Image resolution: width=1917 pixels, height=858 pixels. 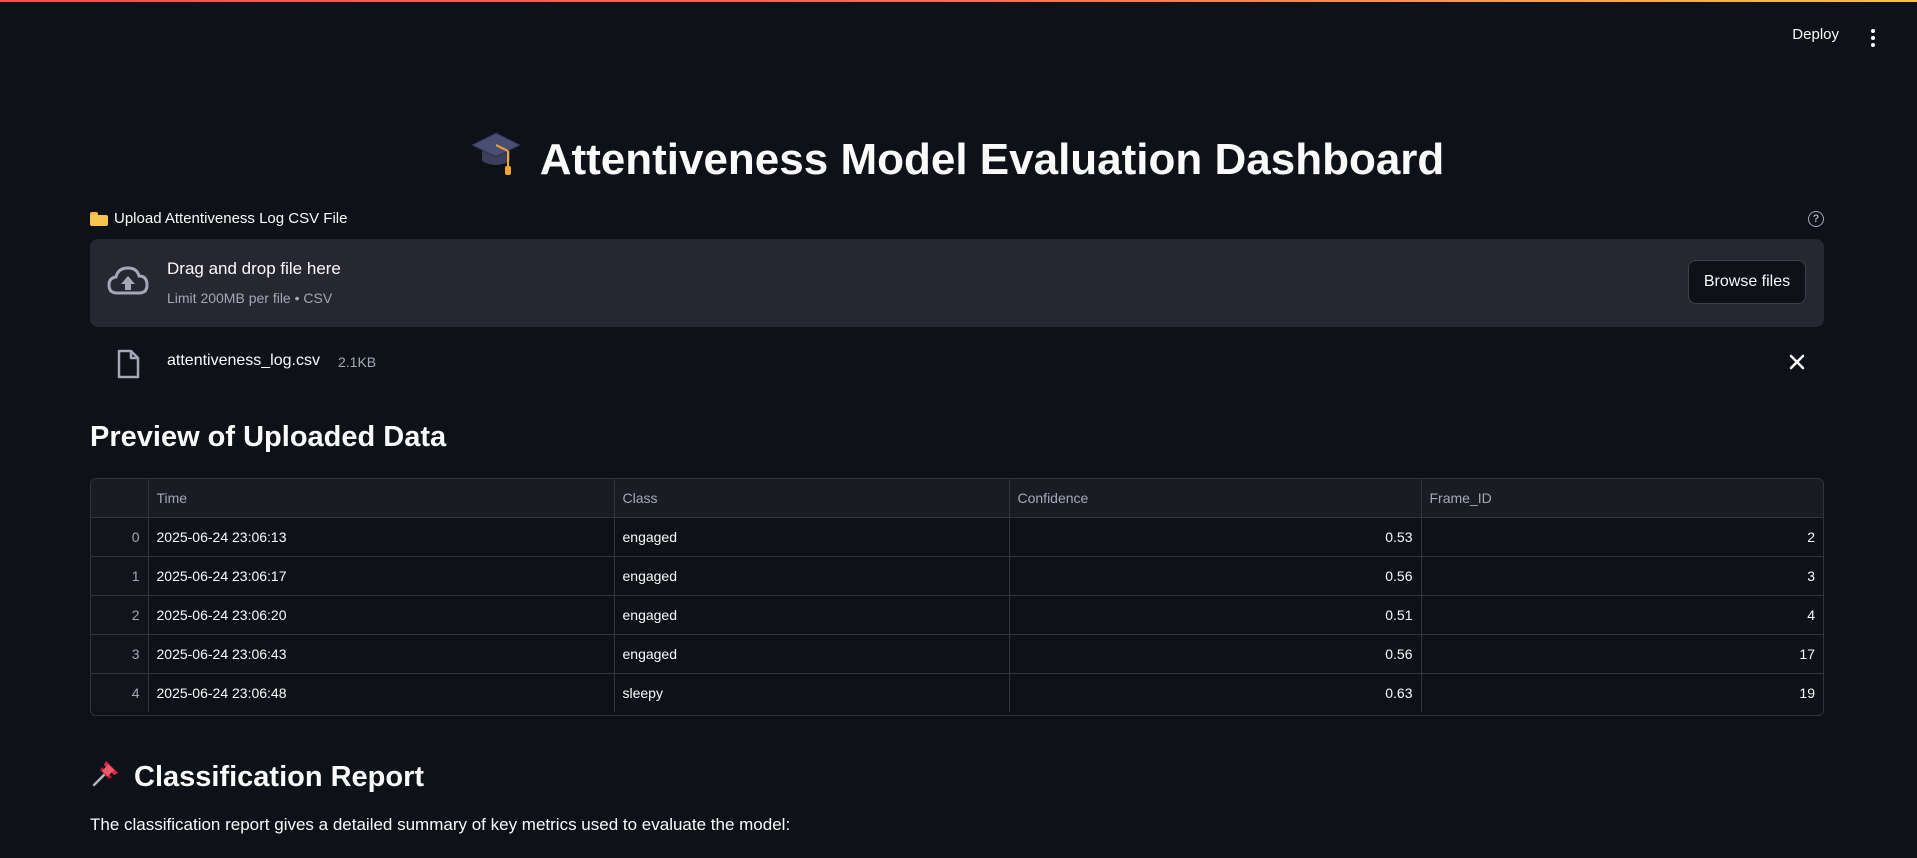 I want to click on table-row: 3 2025-06-24 23:06:43 engaged 0.56 17, so click(x=957, y=654).